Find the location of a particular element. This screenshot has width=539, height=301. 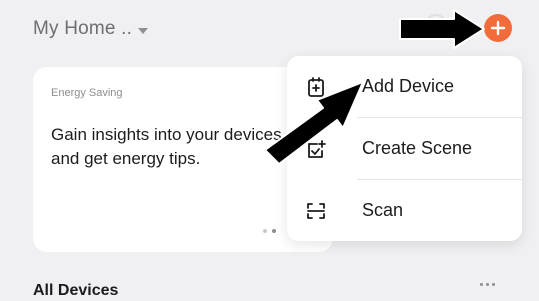

menu-item-label: Create Scene is located at coordinates (417, 148).